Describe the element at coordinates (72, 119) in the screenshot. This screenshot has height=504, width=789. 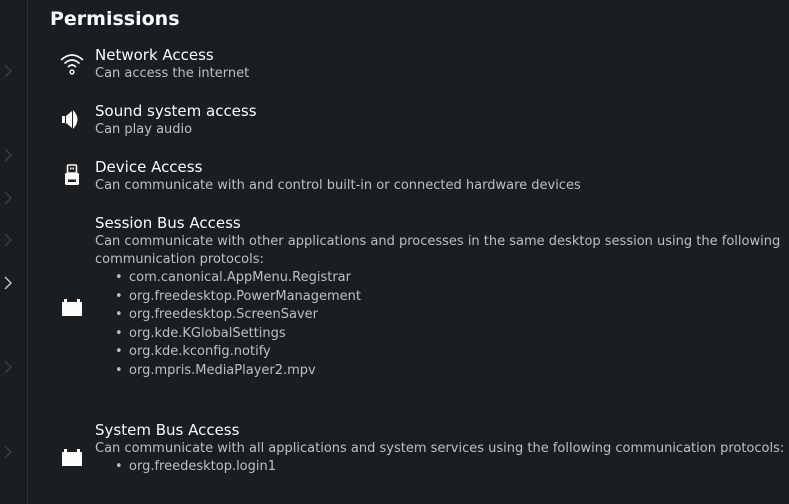
I see `speaker-icon` at that location.